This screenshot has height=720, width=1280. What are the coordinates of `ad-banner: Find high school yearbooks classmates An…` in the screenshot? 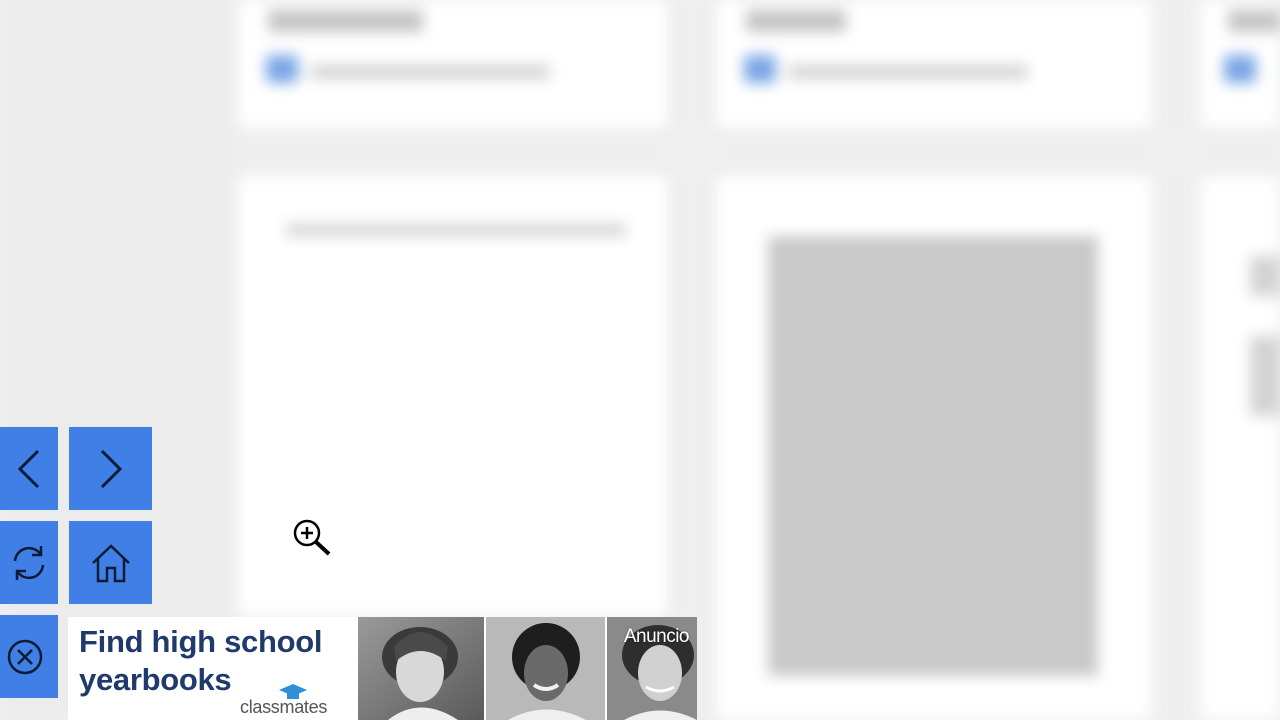 It's located at (382, 668).